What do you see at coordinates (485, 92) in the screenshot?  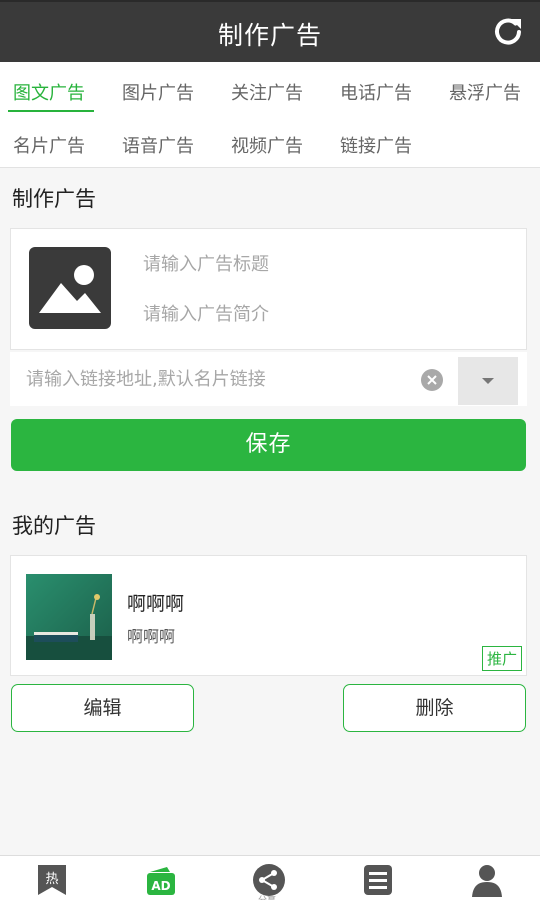 I see `tab-floating-ad: 悬浮广告` at bounding box center [485, 92].